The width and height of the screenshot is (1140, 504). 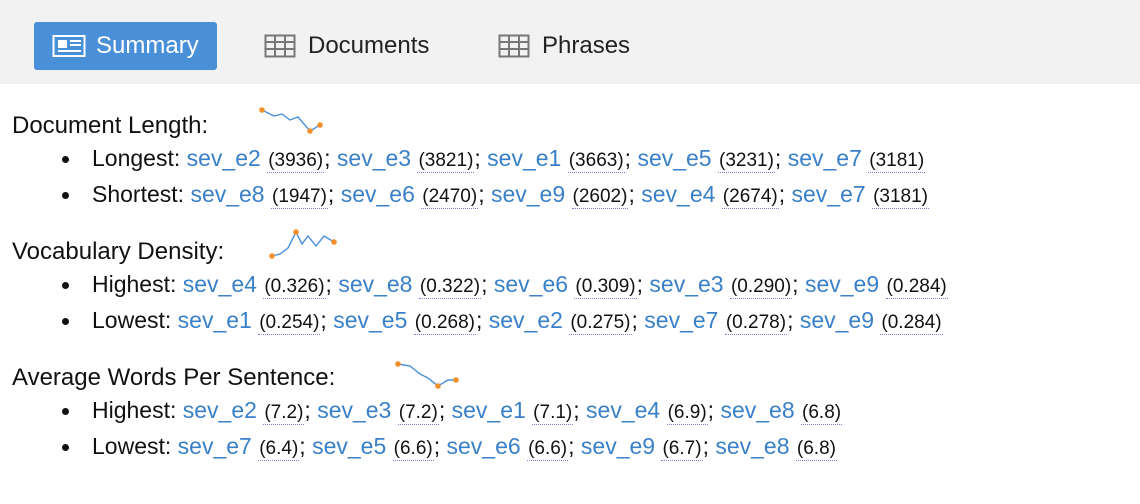 I want to click on value-tooltip: (3663), so click(x=596, y=161).